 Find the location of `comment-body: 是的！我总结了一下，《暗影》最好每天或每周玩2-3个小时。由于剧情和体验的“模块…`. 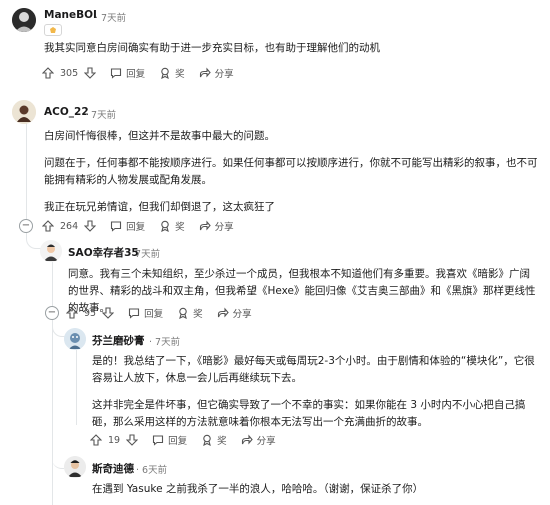

comment-body: 是的！我总结了一下，《暗影》最好每天或每周玩2-3个小时。由于剧情和体验的“模块… is located at coordinates (313, 391).